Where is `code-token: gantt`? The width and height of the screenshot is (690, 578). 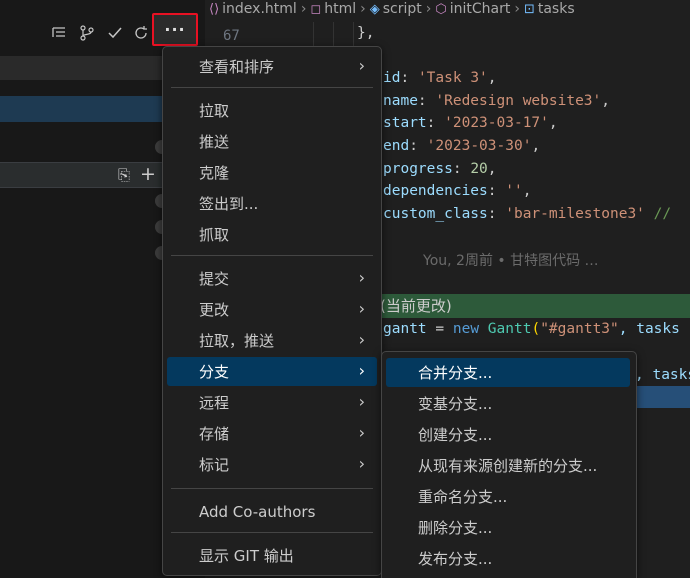 code-token: gantt is located at coordinates (405, 329).